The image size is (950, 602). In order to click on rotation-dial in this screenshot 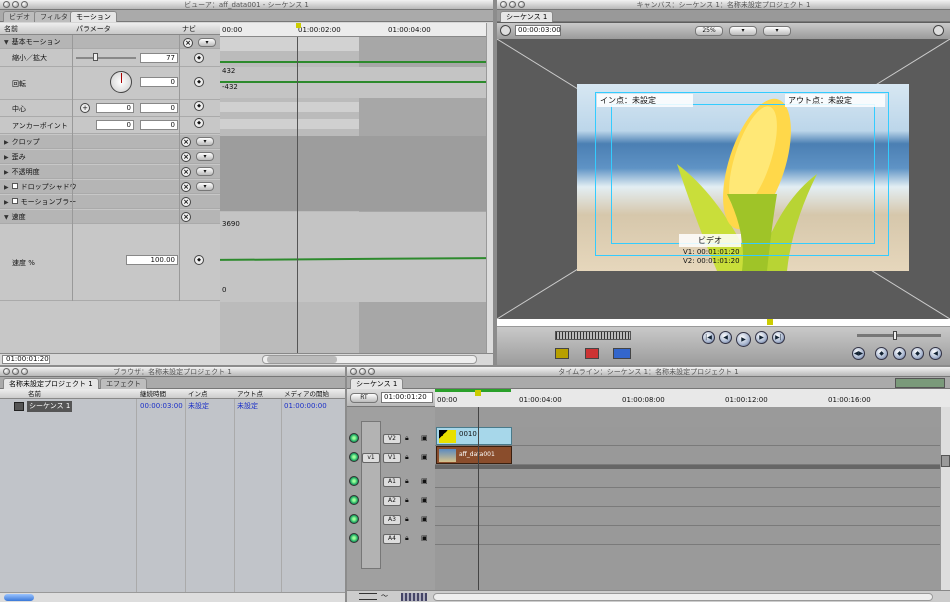, I will do `click(121, 82)`.